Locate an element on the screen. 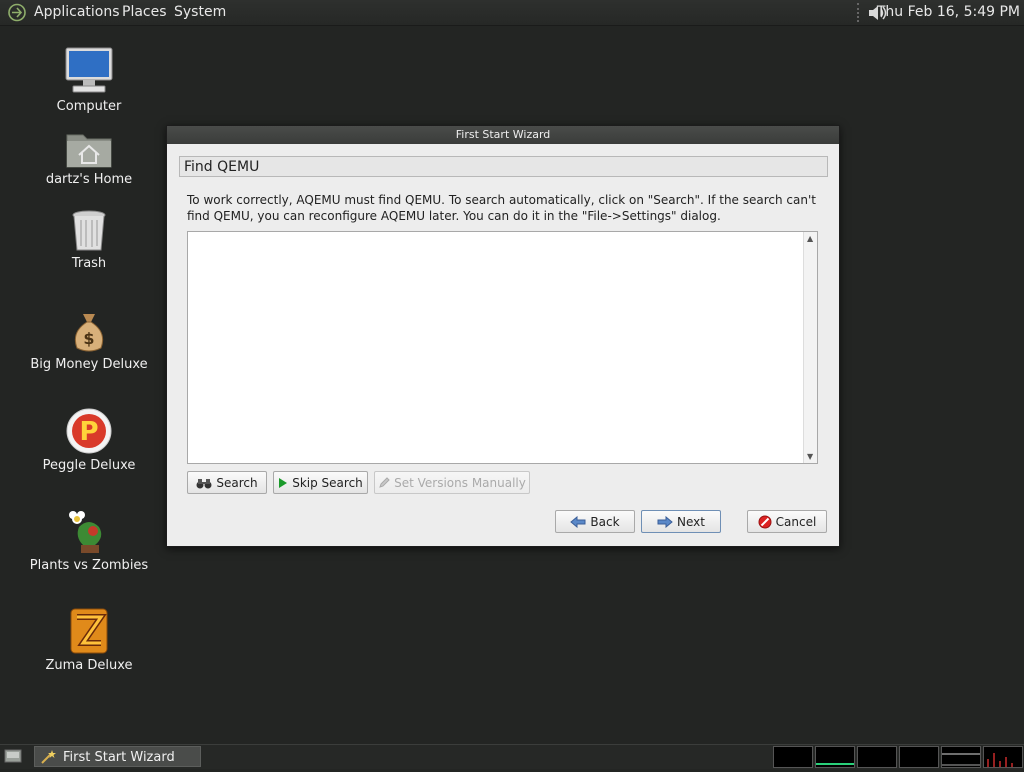 The image size is (1024, 772). back-button-label: Back is located at coordinates (605, 521).